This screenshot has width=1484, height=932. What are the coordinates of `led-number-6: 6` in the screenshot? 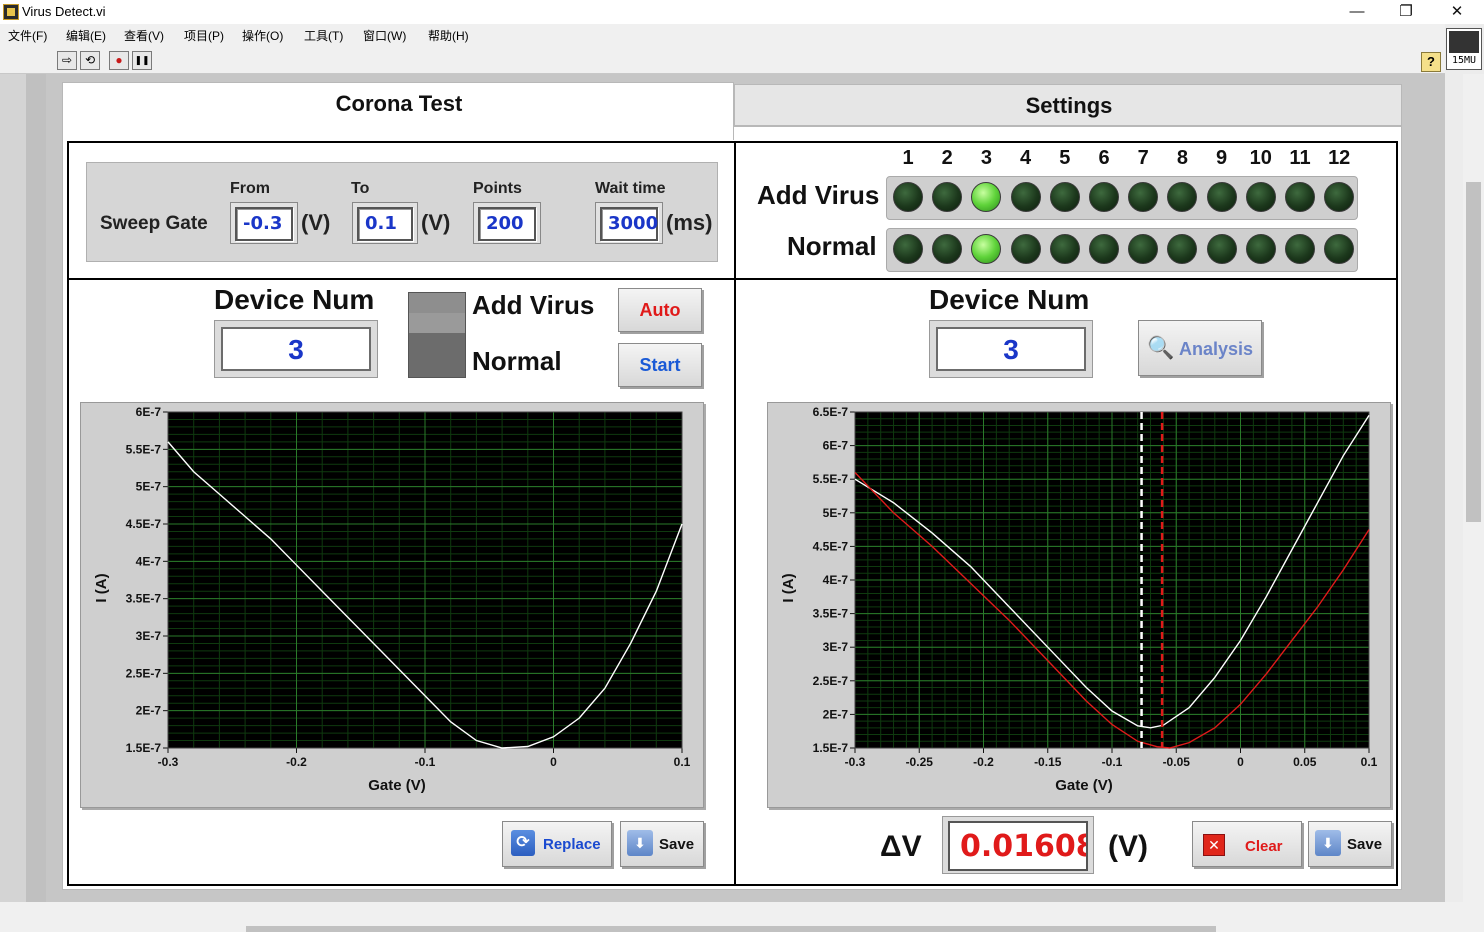 It's located at (1104, 158).